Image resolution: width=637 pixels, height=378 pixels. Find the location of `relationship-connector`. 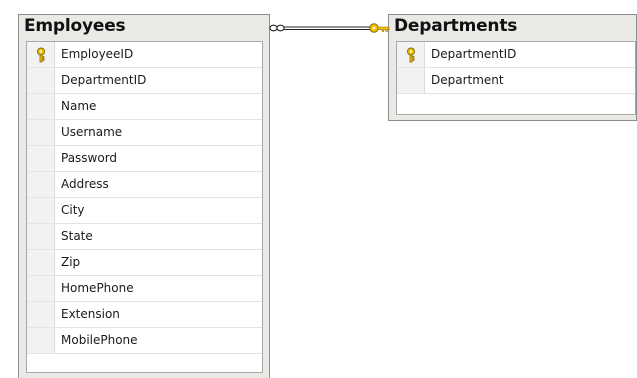

relationship-connector is located at coordinates (327, 28).